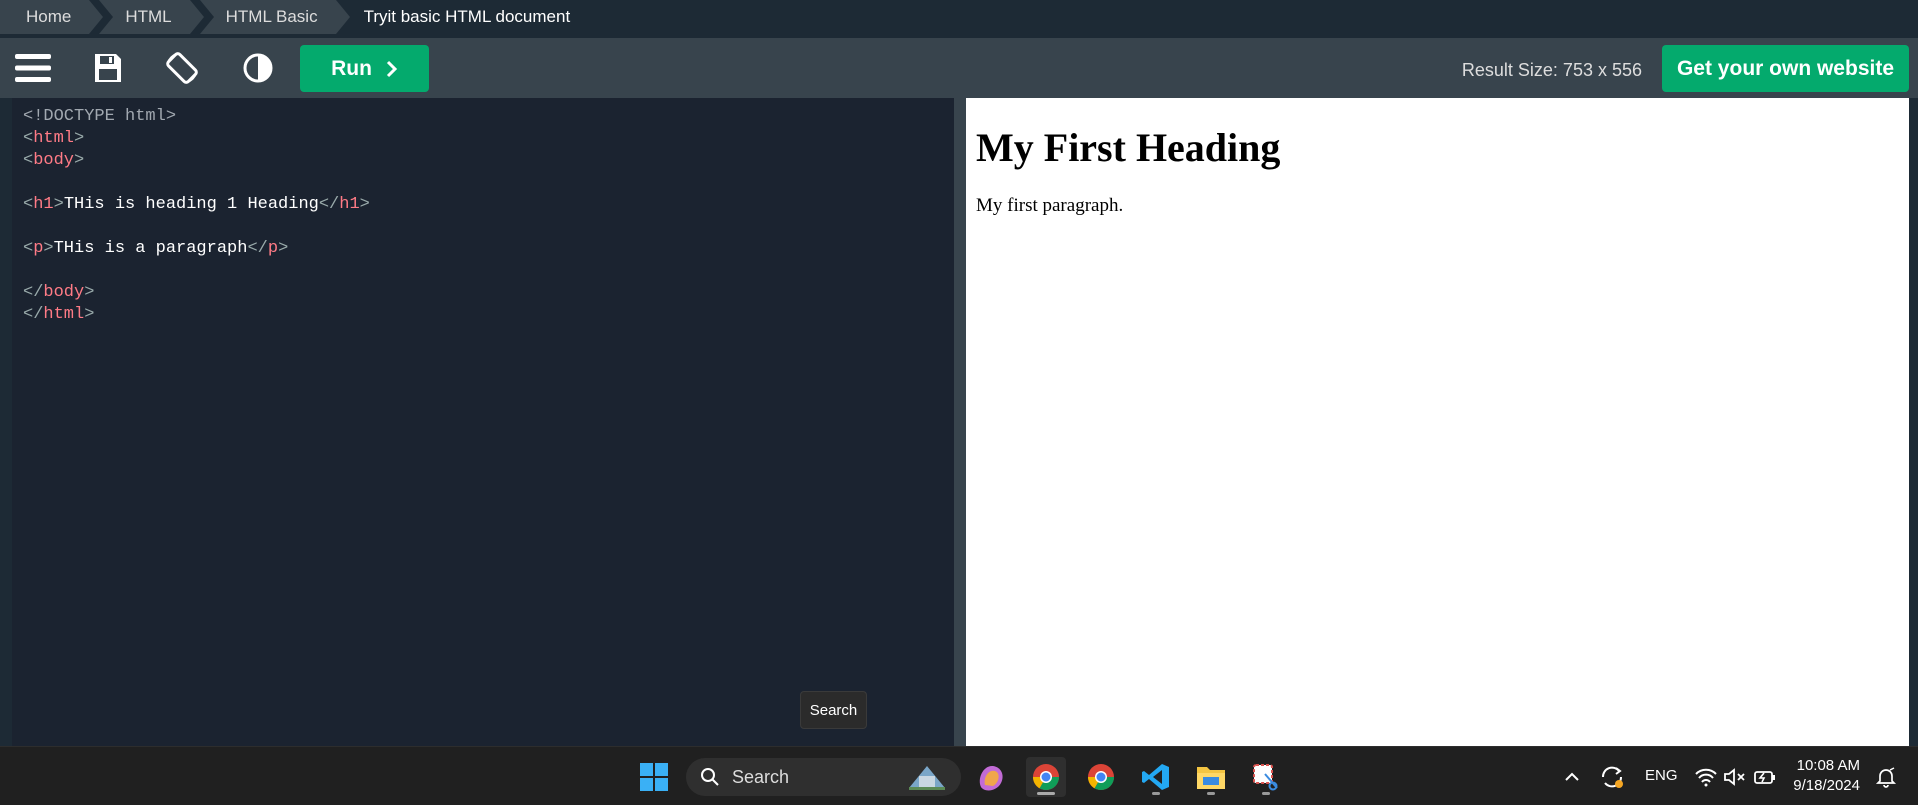  What do you see at coordinates (1826, 776) in the screenshot?
I see `taskbar-clock: 10:08 AM 9/18/2024` at bounding box center [1826, 776].